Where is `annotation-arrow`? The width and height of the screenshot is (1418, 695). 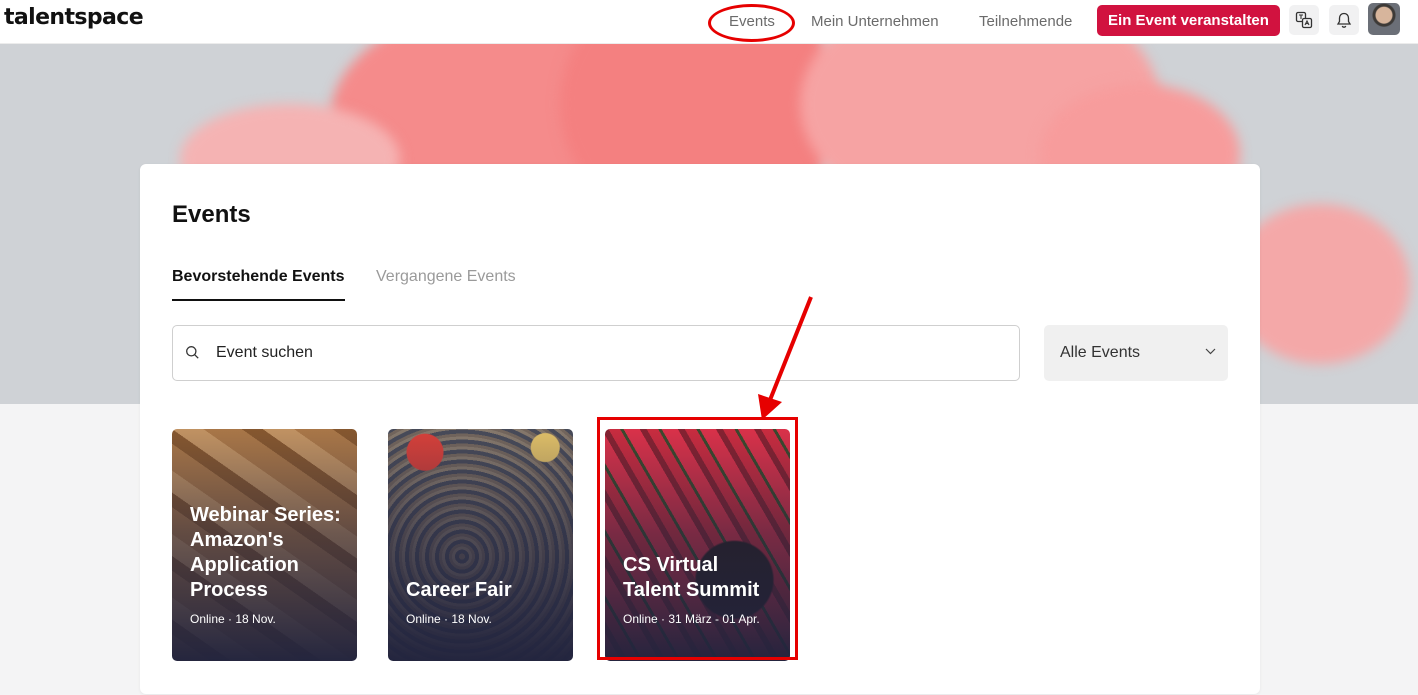
annotation-arrow is located at coordinates (785, 358).